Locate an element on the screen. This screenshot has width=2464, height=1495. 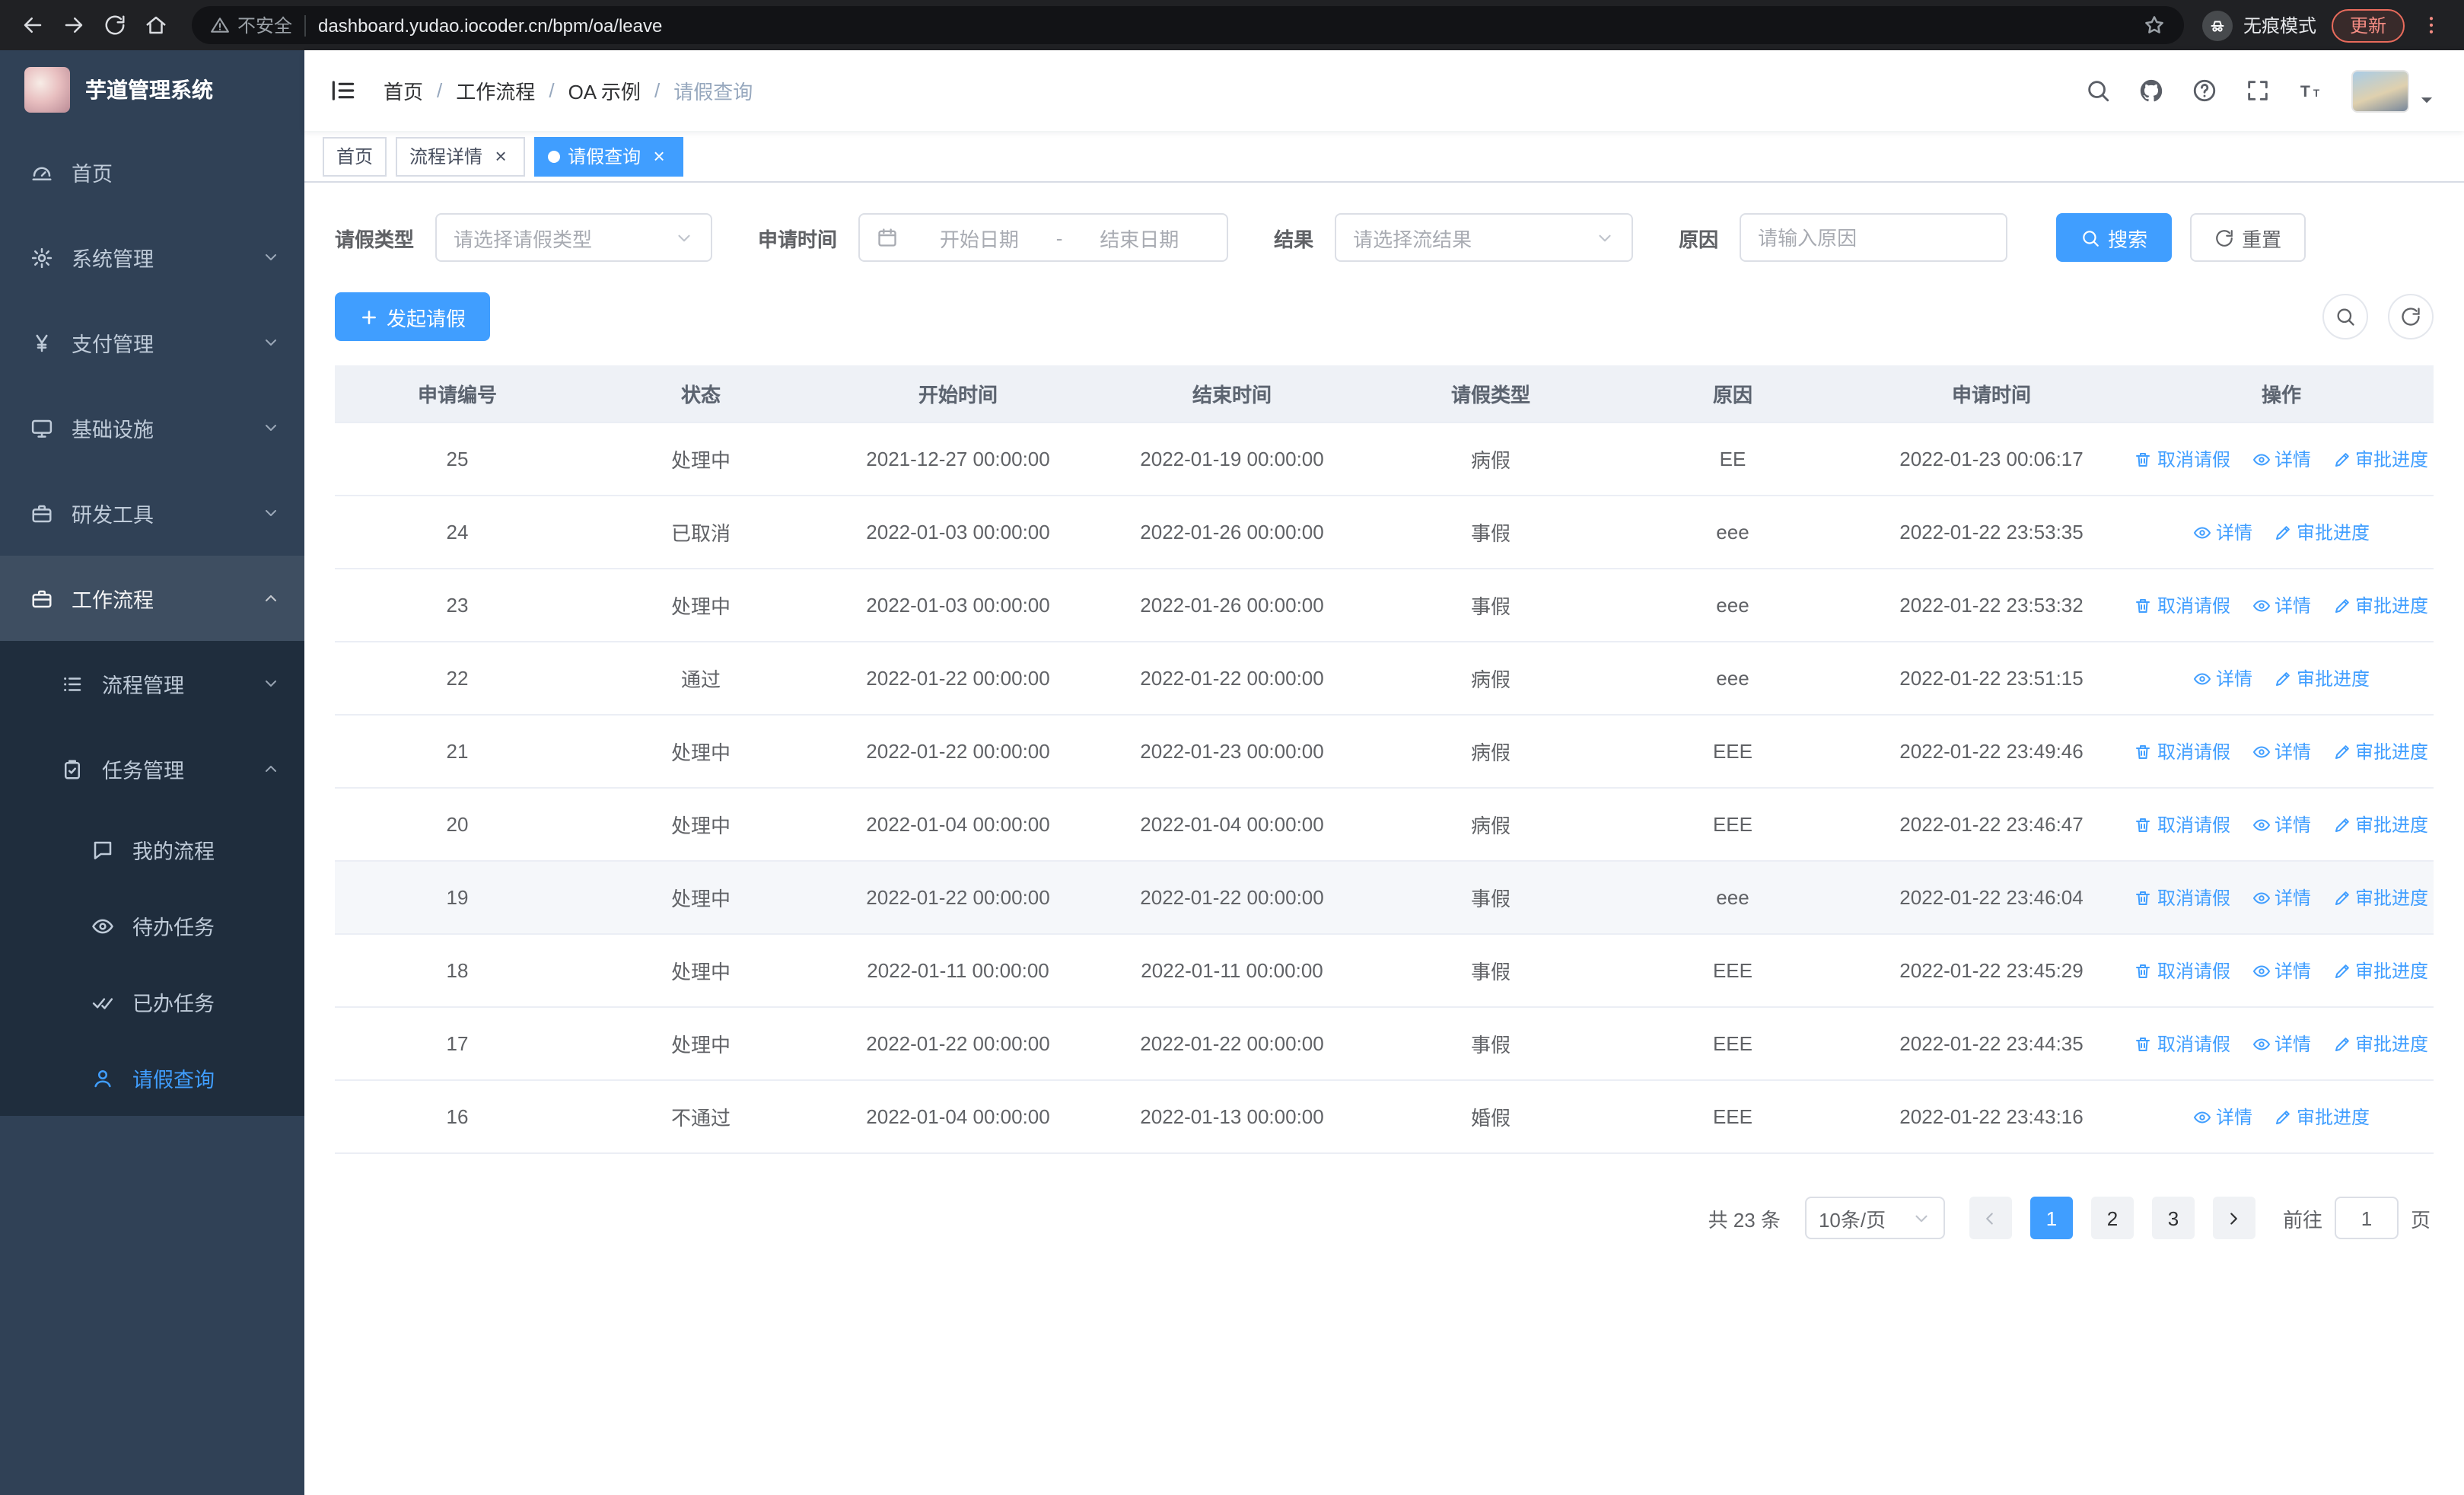
page-button-2: 2 is located at coordinates (2112, 1218).